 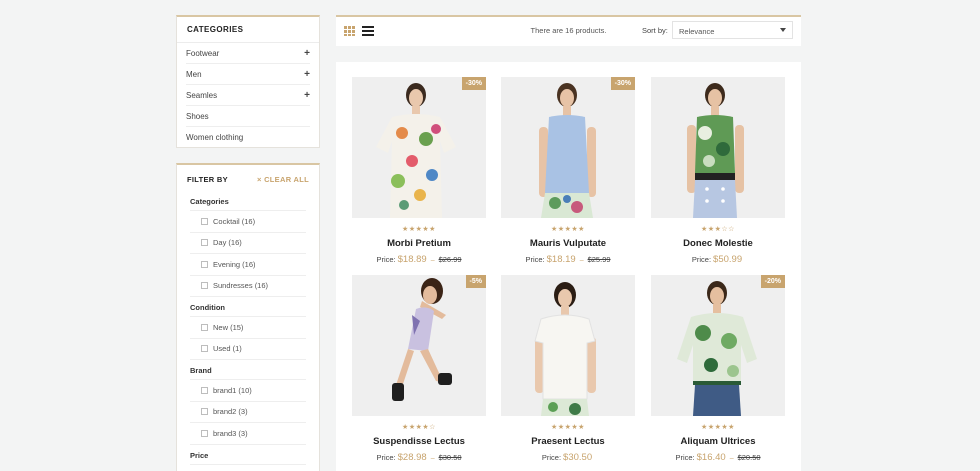 I want to click on current-price: $28.98, so click(x=412, y=457).